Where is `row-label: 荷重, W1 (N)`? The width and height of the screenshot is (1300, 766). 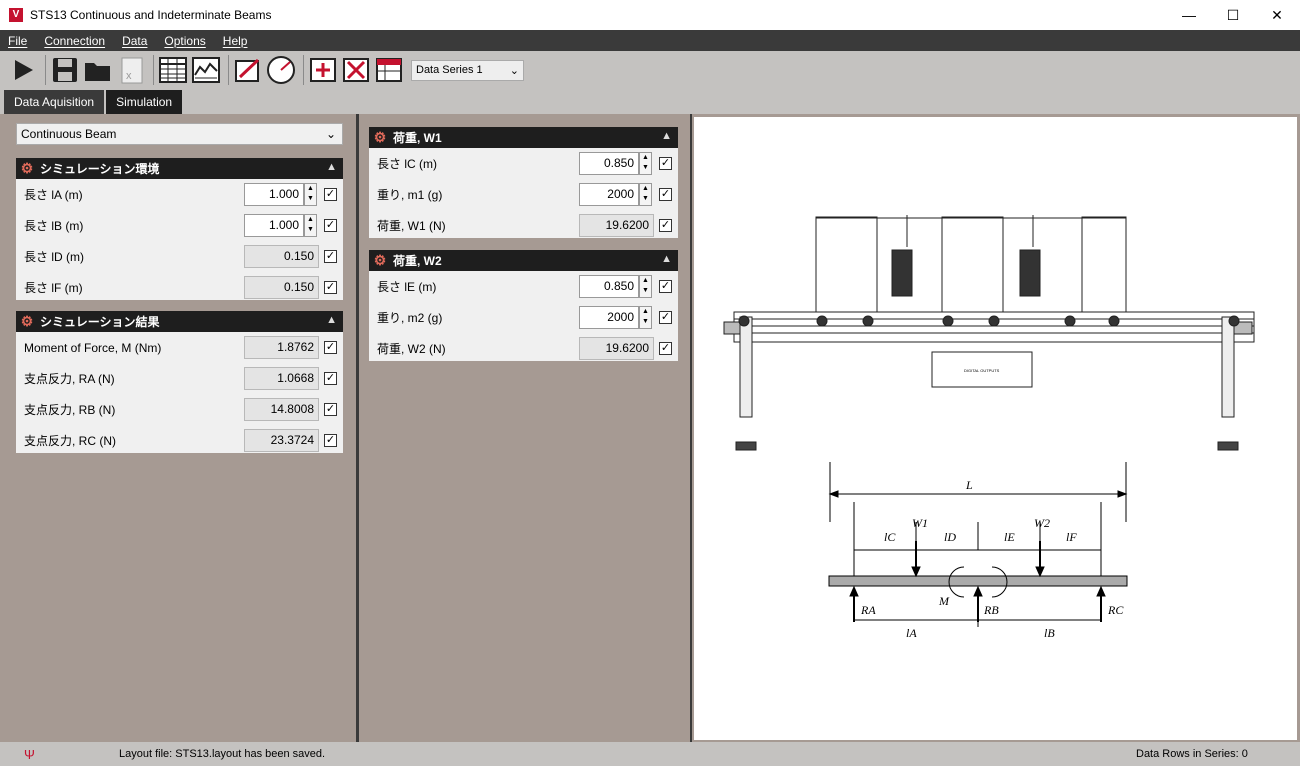 row-label: 荷重, W1 (N) is located at coordinates (411, 226).